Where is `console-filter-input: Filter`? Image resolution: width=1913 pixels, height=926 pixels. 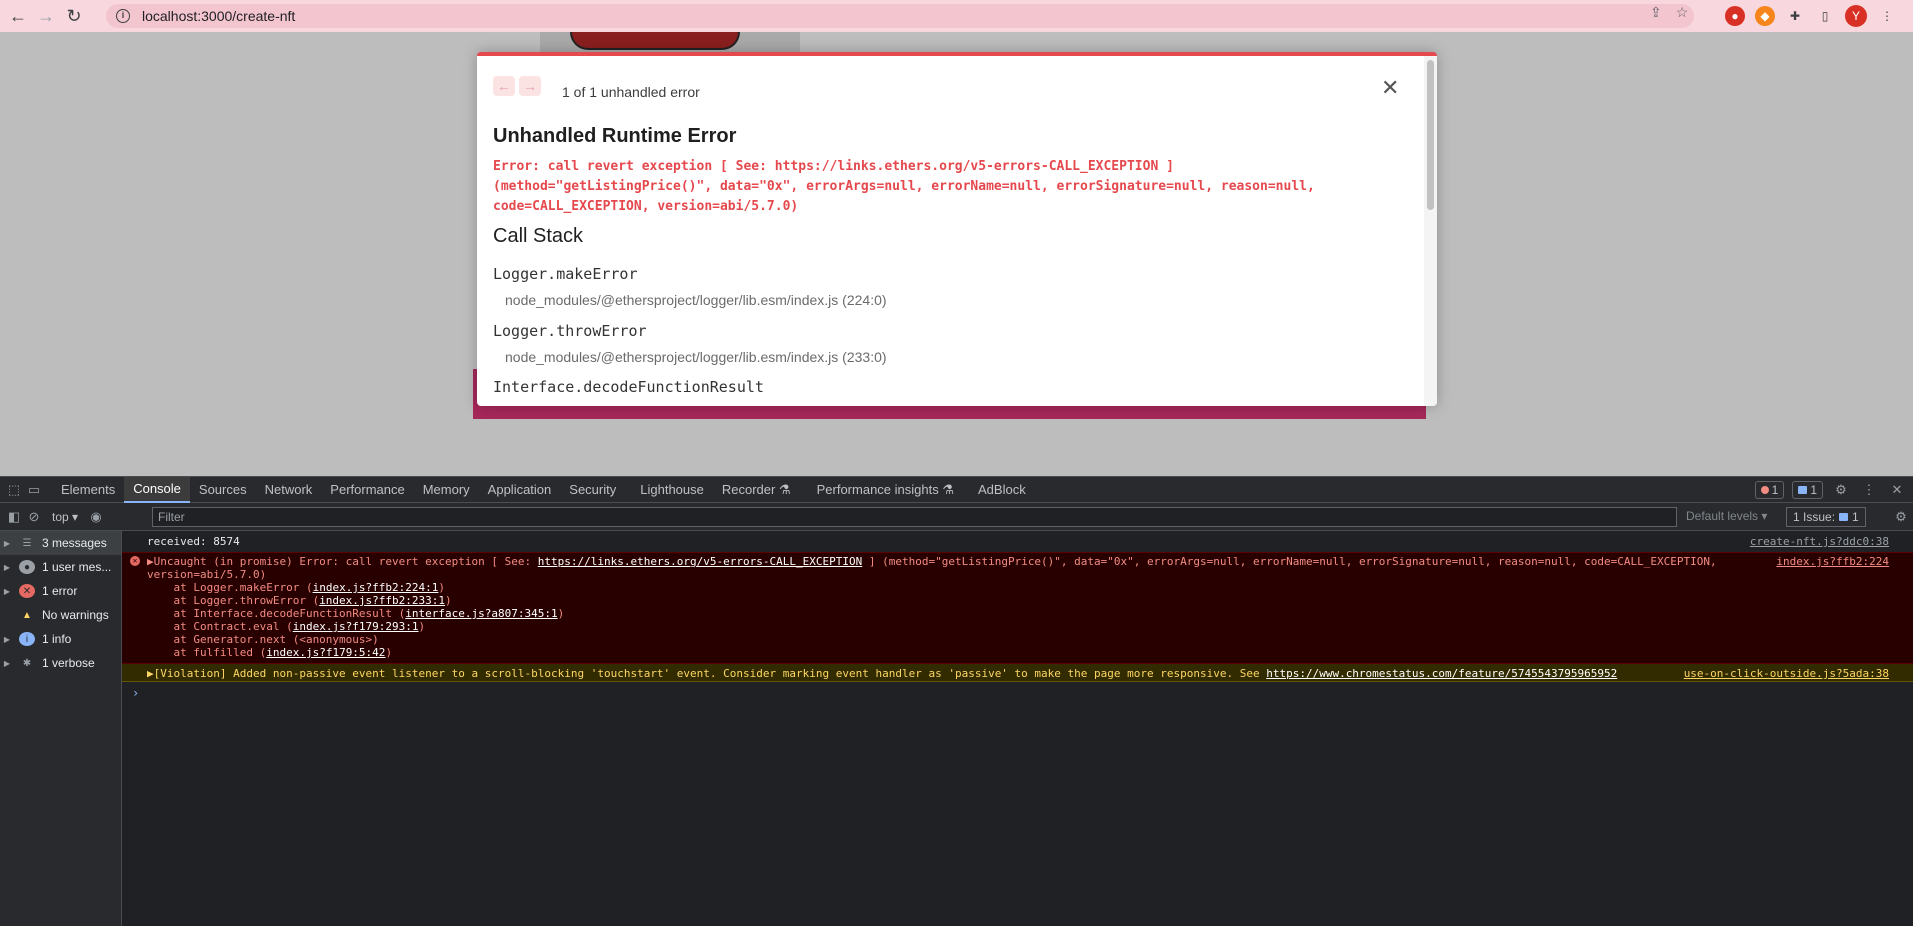 console-filter-input: Filter is located at coordinates (914, 517).